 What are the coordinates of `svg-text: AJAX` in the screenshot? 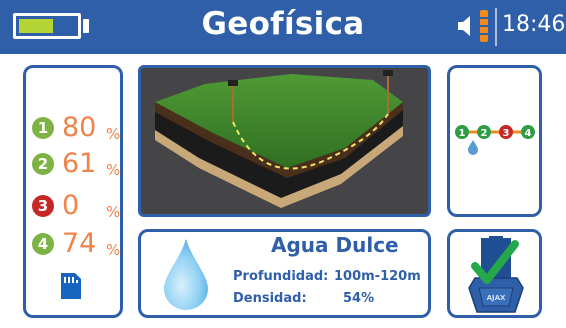 It's located at (496, 298).